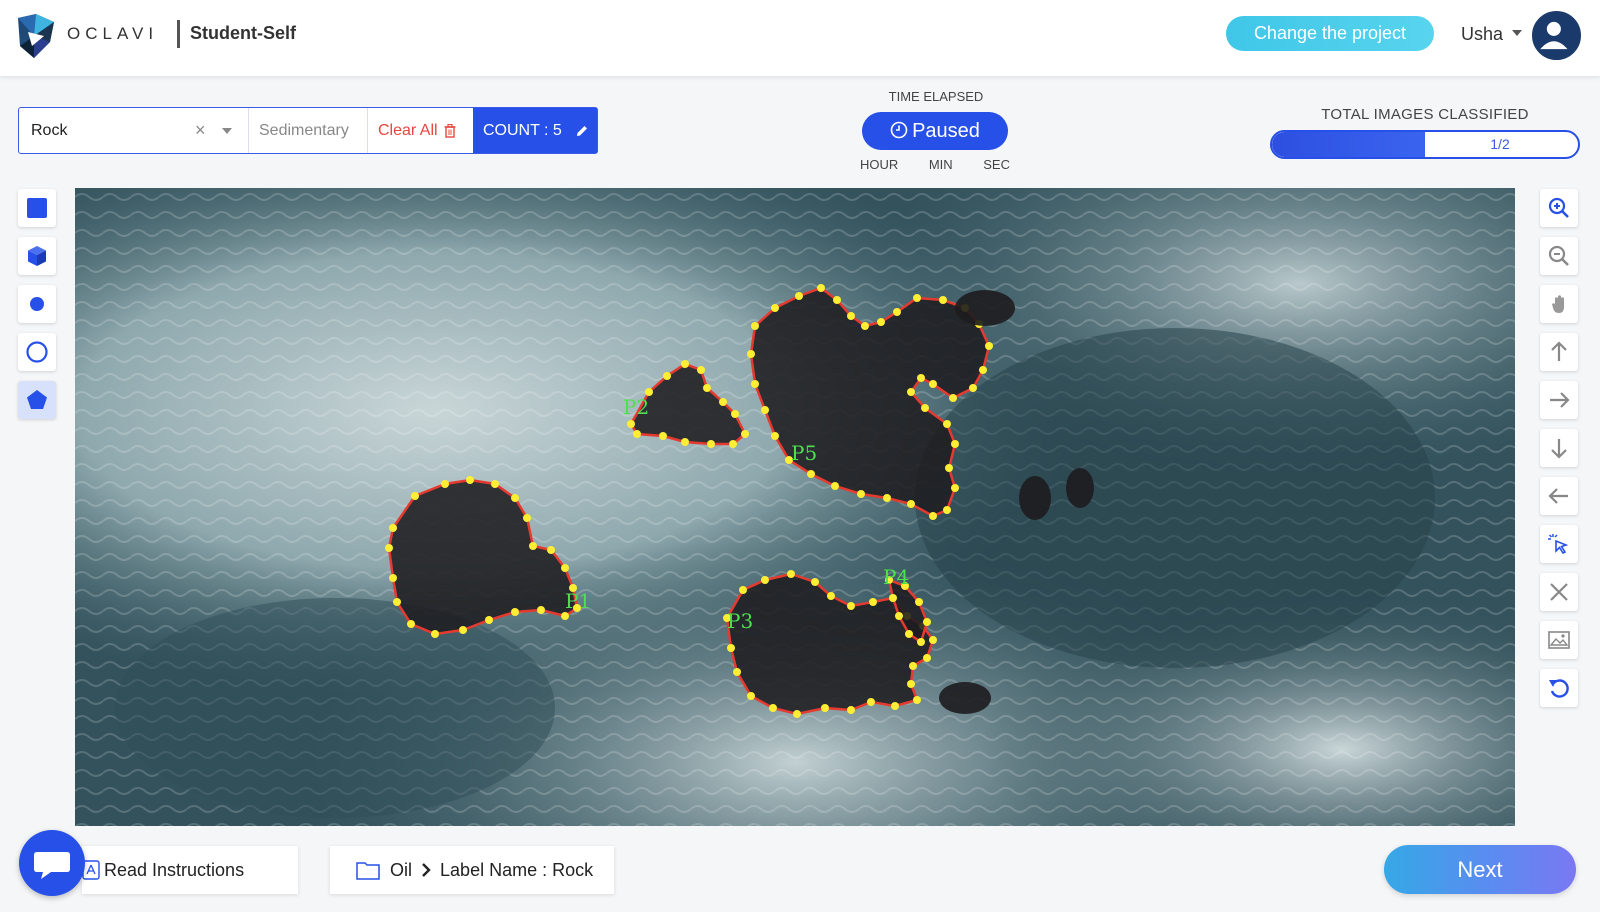 The width and height of the screenshot is (1600, 912). I want to click on sub-label-input: Sedimentary, so click(308, 130).